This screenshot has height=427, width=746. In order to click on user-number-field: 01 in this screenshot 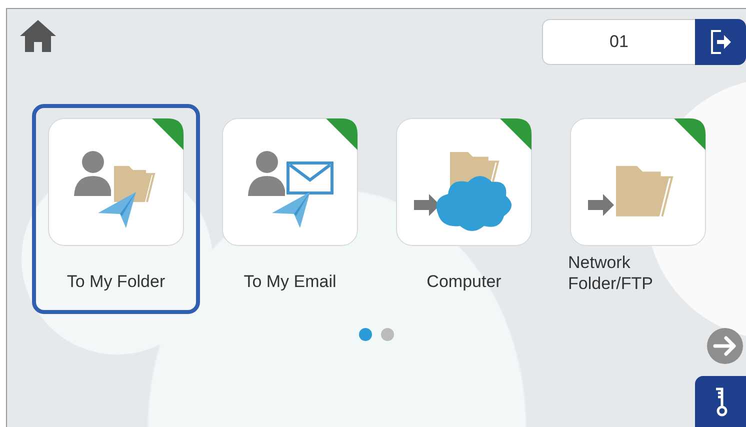, I will do `click(618, 42)`.